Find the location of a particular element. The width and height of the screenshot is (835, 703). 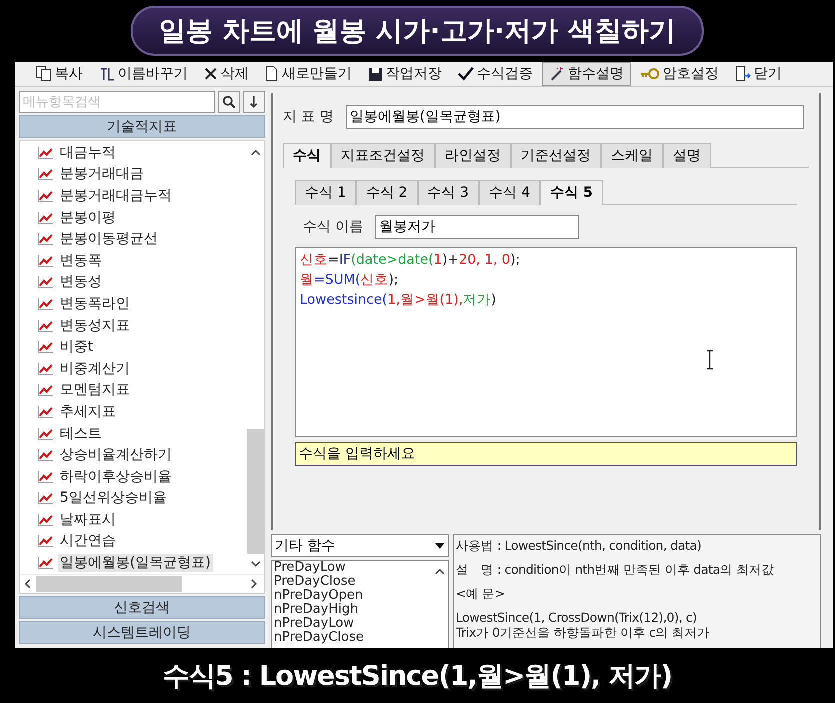

tree-item: 변동폭 is located at coordinates (81, 261).